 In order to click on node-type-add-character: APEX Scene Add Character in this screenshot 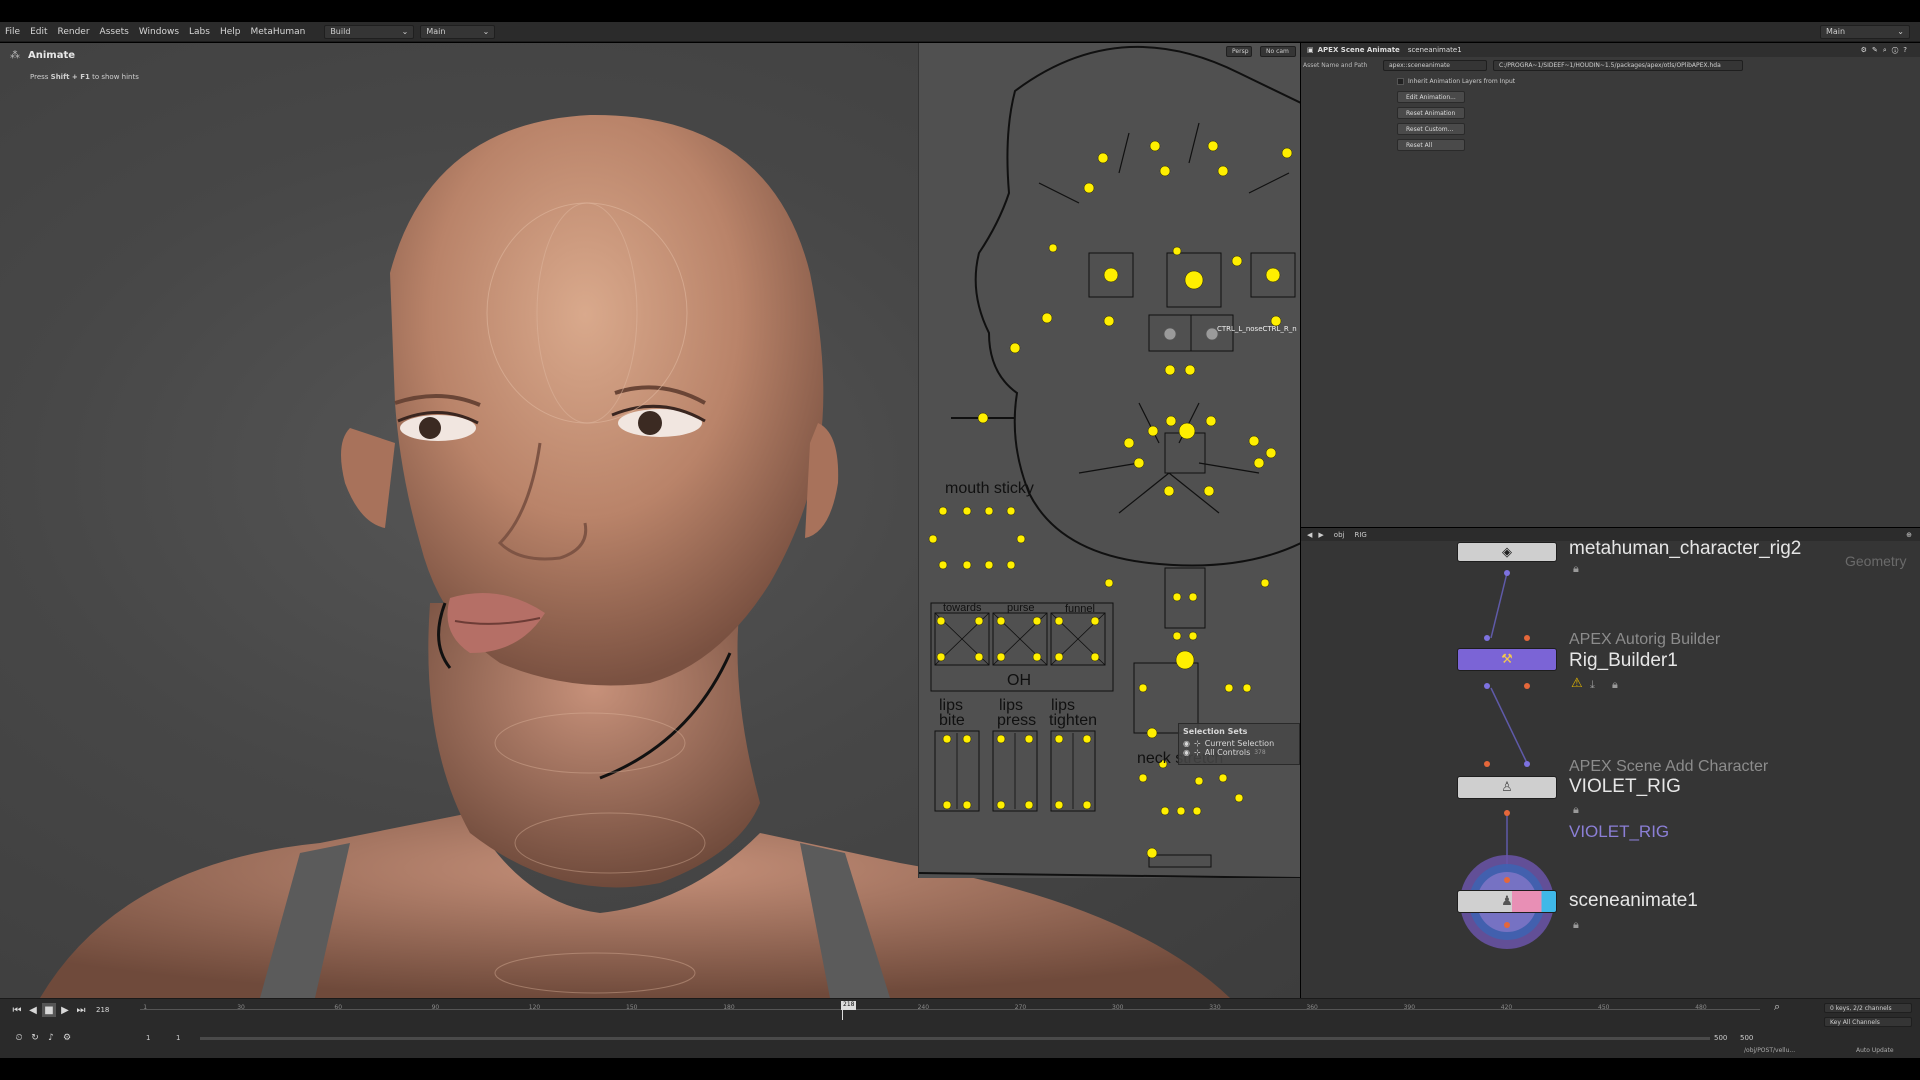, I will do `click(1669, 766)`.